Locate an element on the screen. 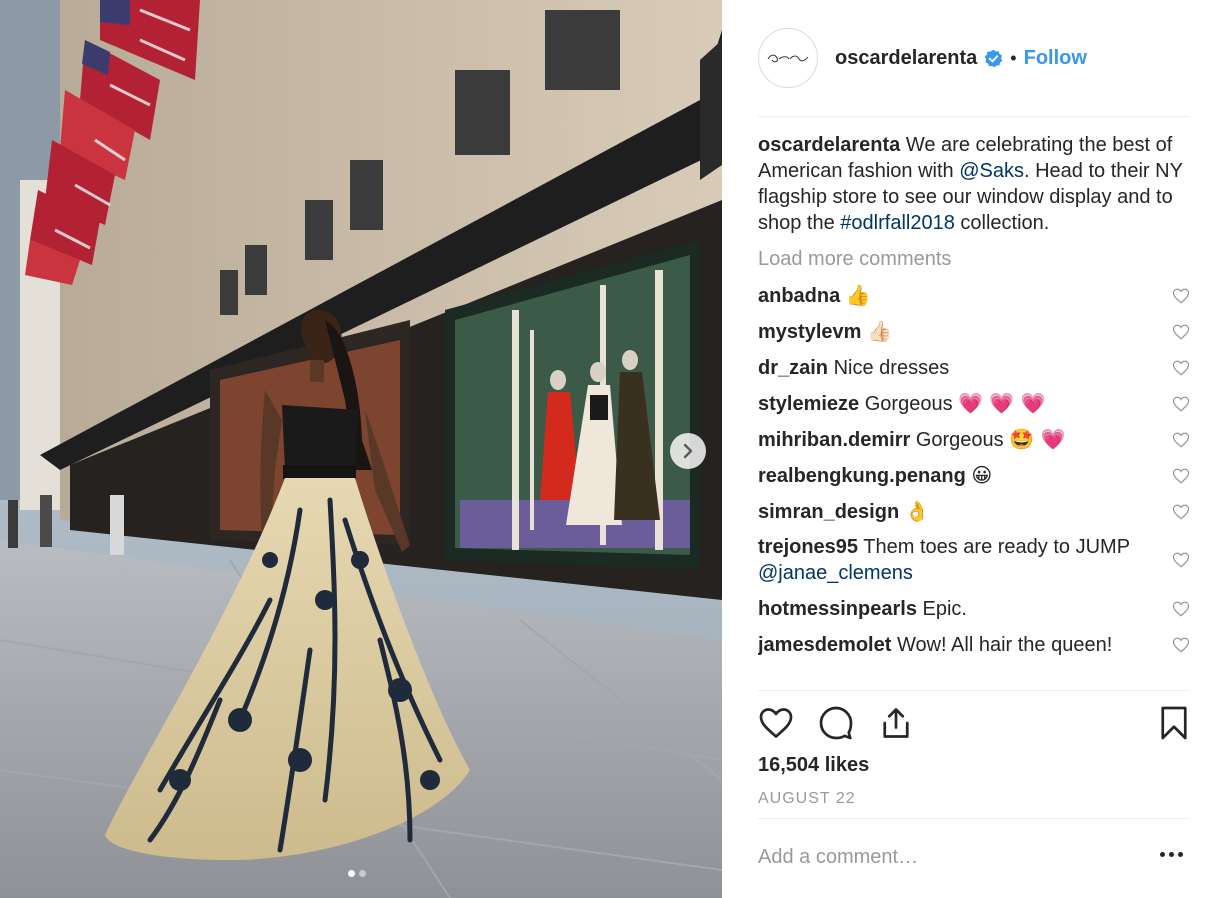  load-more-comments-button: Load more comments is located at coordinates (974, 259).